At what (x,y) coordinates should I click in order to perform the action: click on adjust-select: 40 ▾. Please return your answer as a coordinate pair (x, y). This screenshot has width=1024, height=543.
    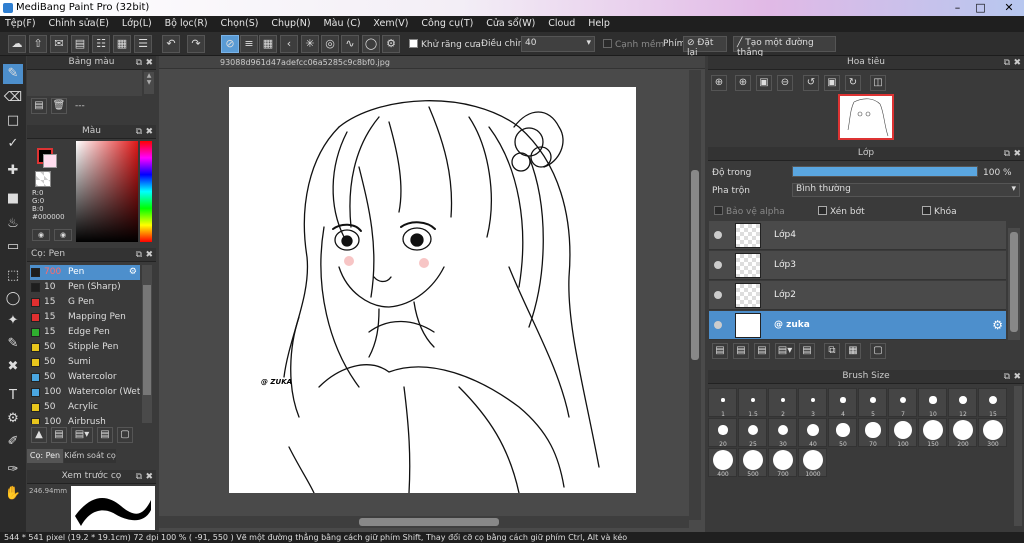
    Looking at the image, I should click on (558, 44).